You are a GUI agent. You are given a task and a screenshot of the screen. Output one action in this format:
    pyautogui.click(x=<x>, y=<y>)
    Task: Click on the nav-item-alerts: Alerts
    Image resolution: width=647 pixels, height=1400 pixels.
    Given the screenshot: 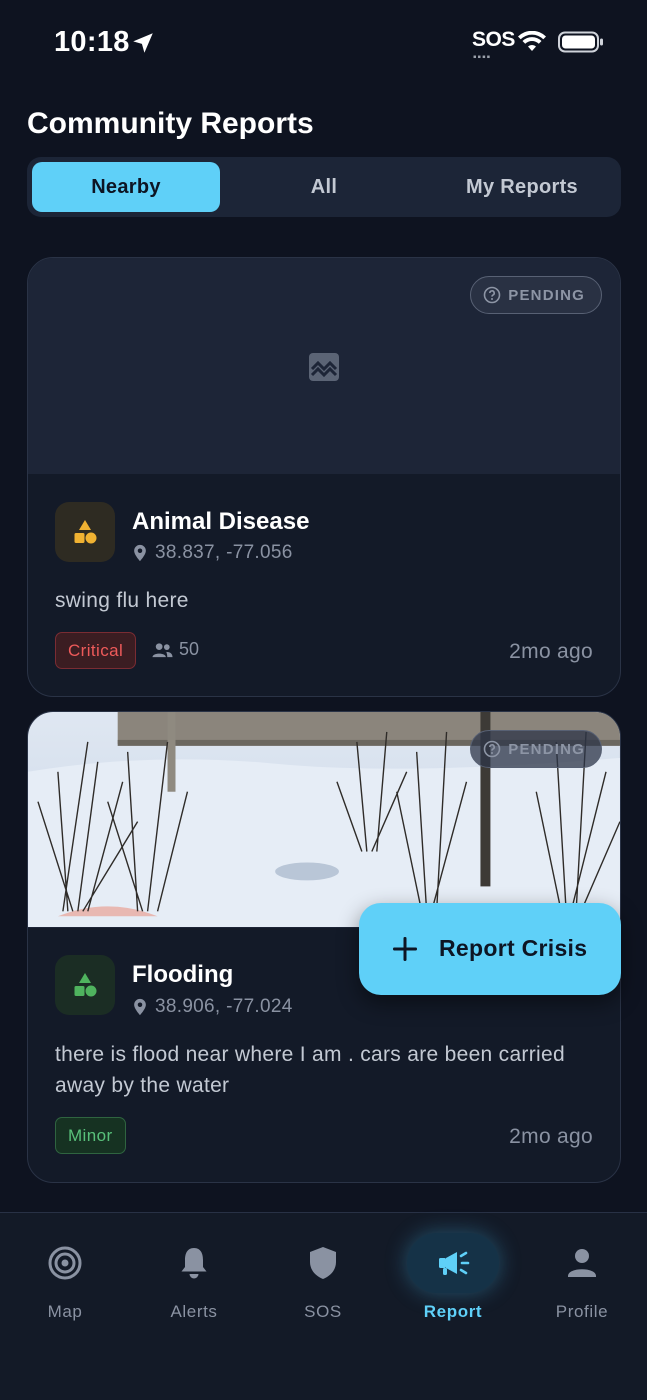 What is the action you would take?
    pyautogui.click(x=194, y=1278)
    